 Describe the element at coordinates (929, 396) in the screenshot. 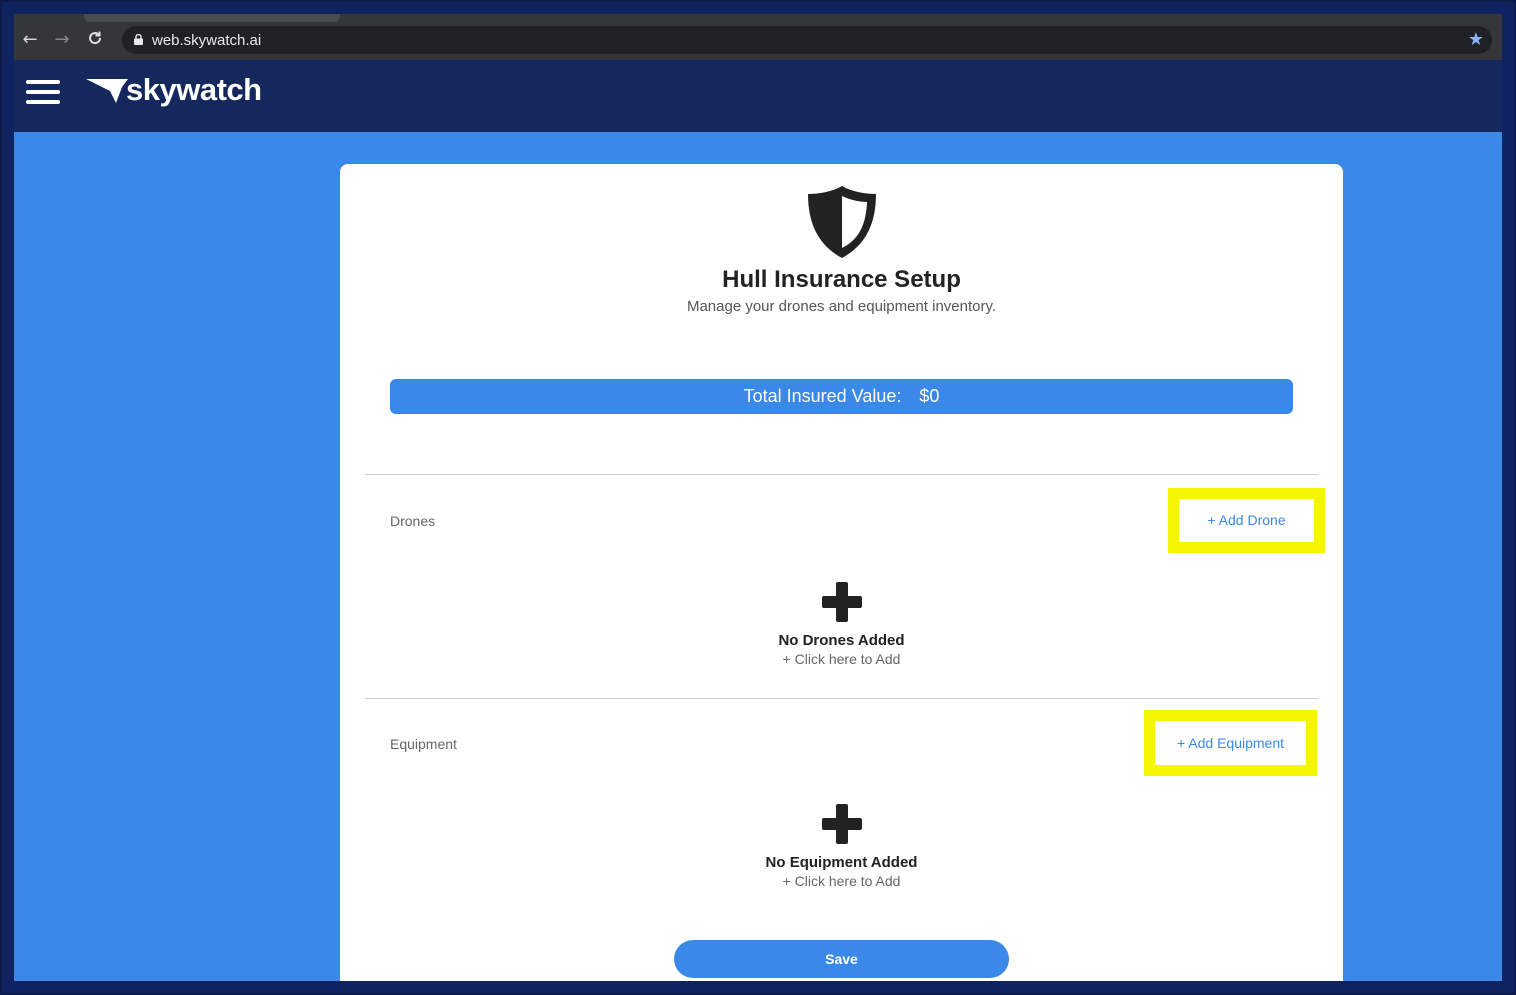

I see `total-insured-value: $0` at that location.